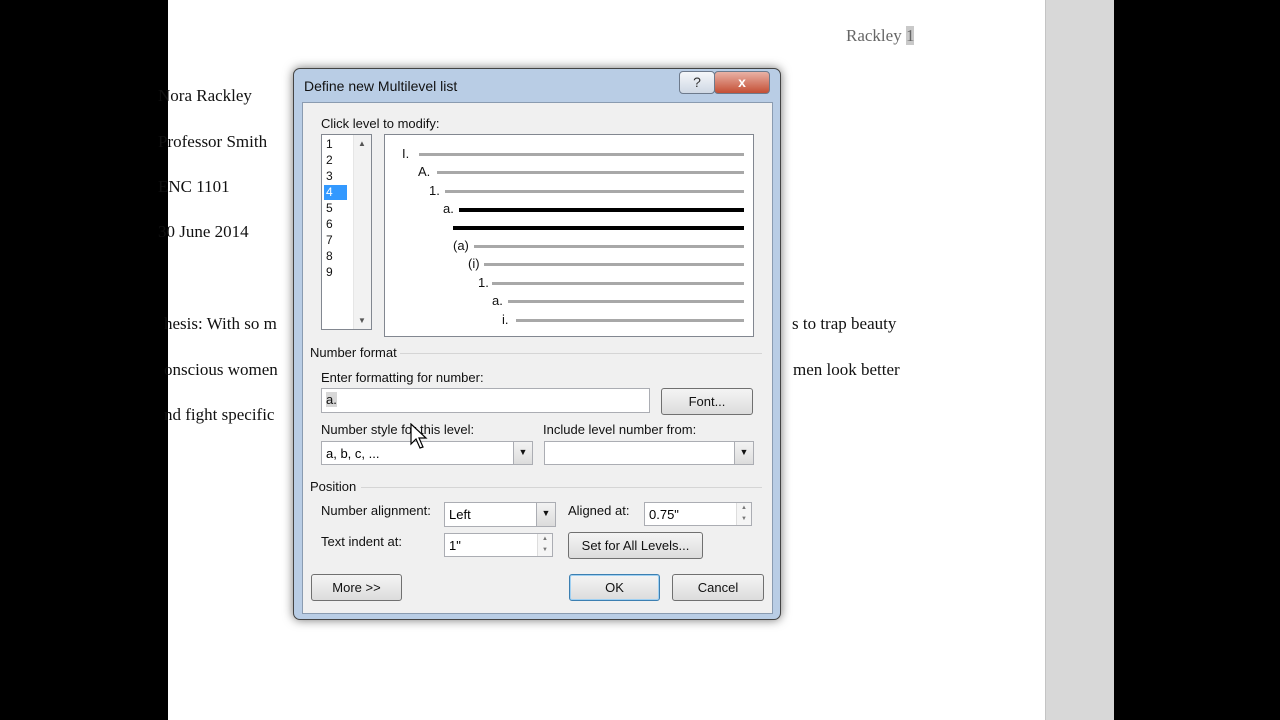 Image resolution: width=1280 pixels, height=720 pixels. What do you see at coordinates (335, 208) in the screenshot?
I see `level-item: 5` at bounding box center [335, 208].